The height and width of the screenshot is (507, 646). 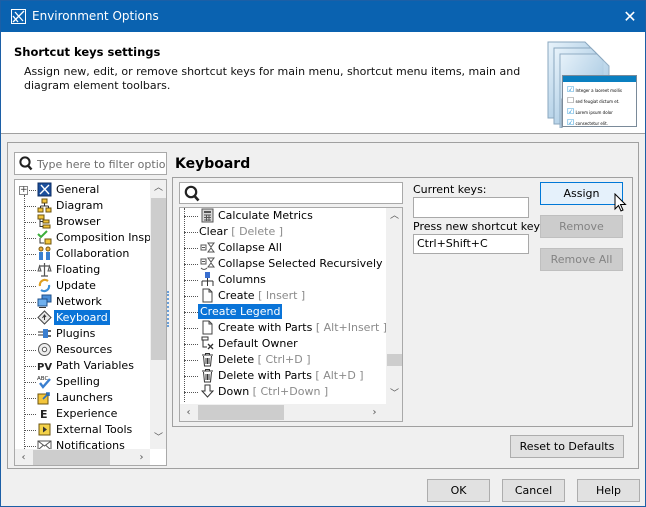 I want to click on command-item: Down [ Ctrl+Down ], so click(x=283, y=392).